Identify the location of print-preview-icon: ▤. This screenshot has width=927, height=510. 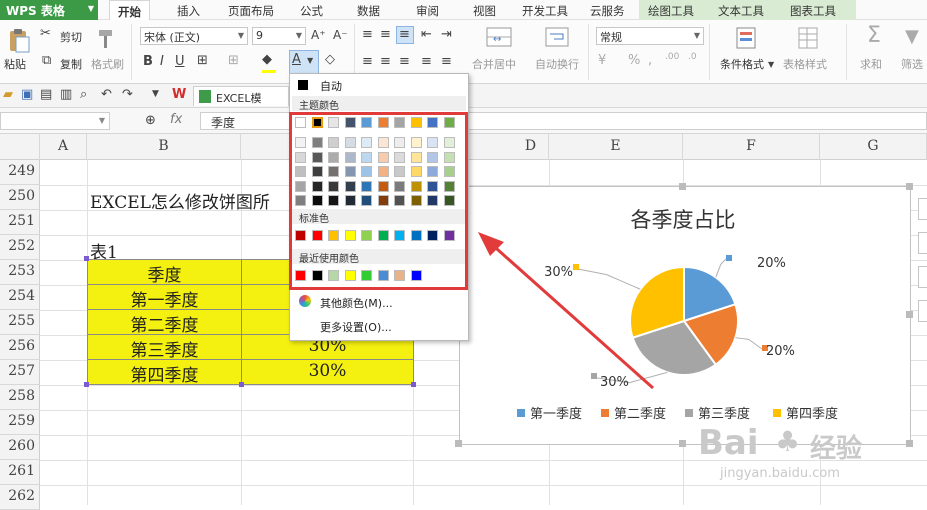
(46, 94).